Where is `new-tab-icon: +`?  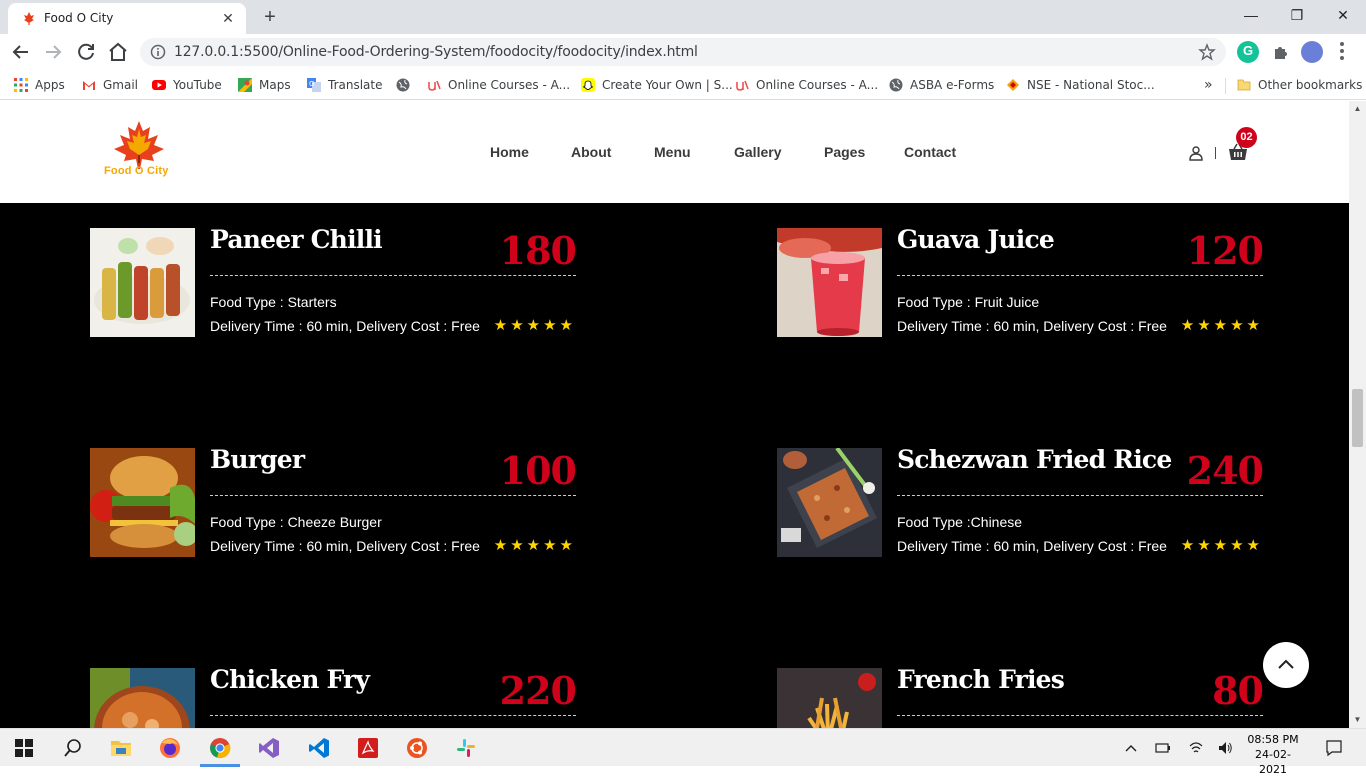 new-tab-icon: + is located at coordinates (270, 17).